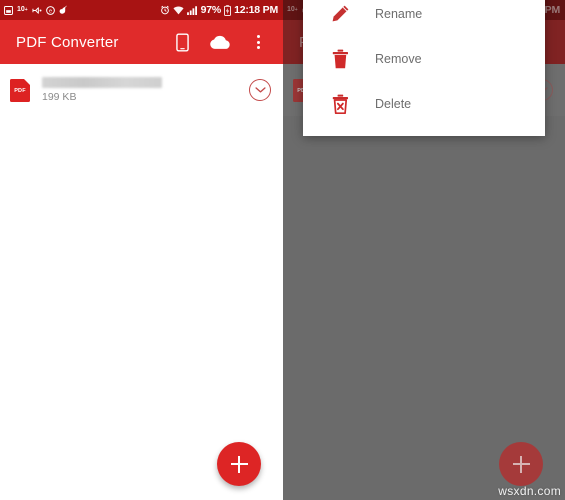  I want to click on trash-icon, so click(340, 59).